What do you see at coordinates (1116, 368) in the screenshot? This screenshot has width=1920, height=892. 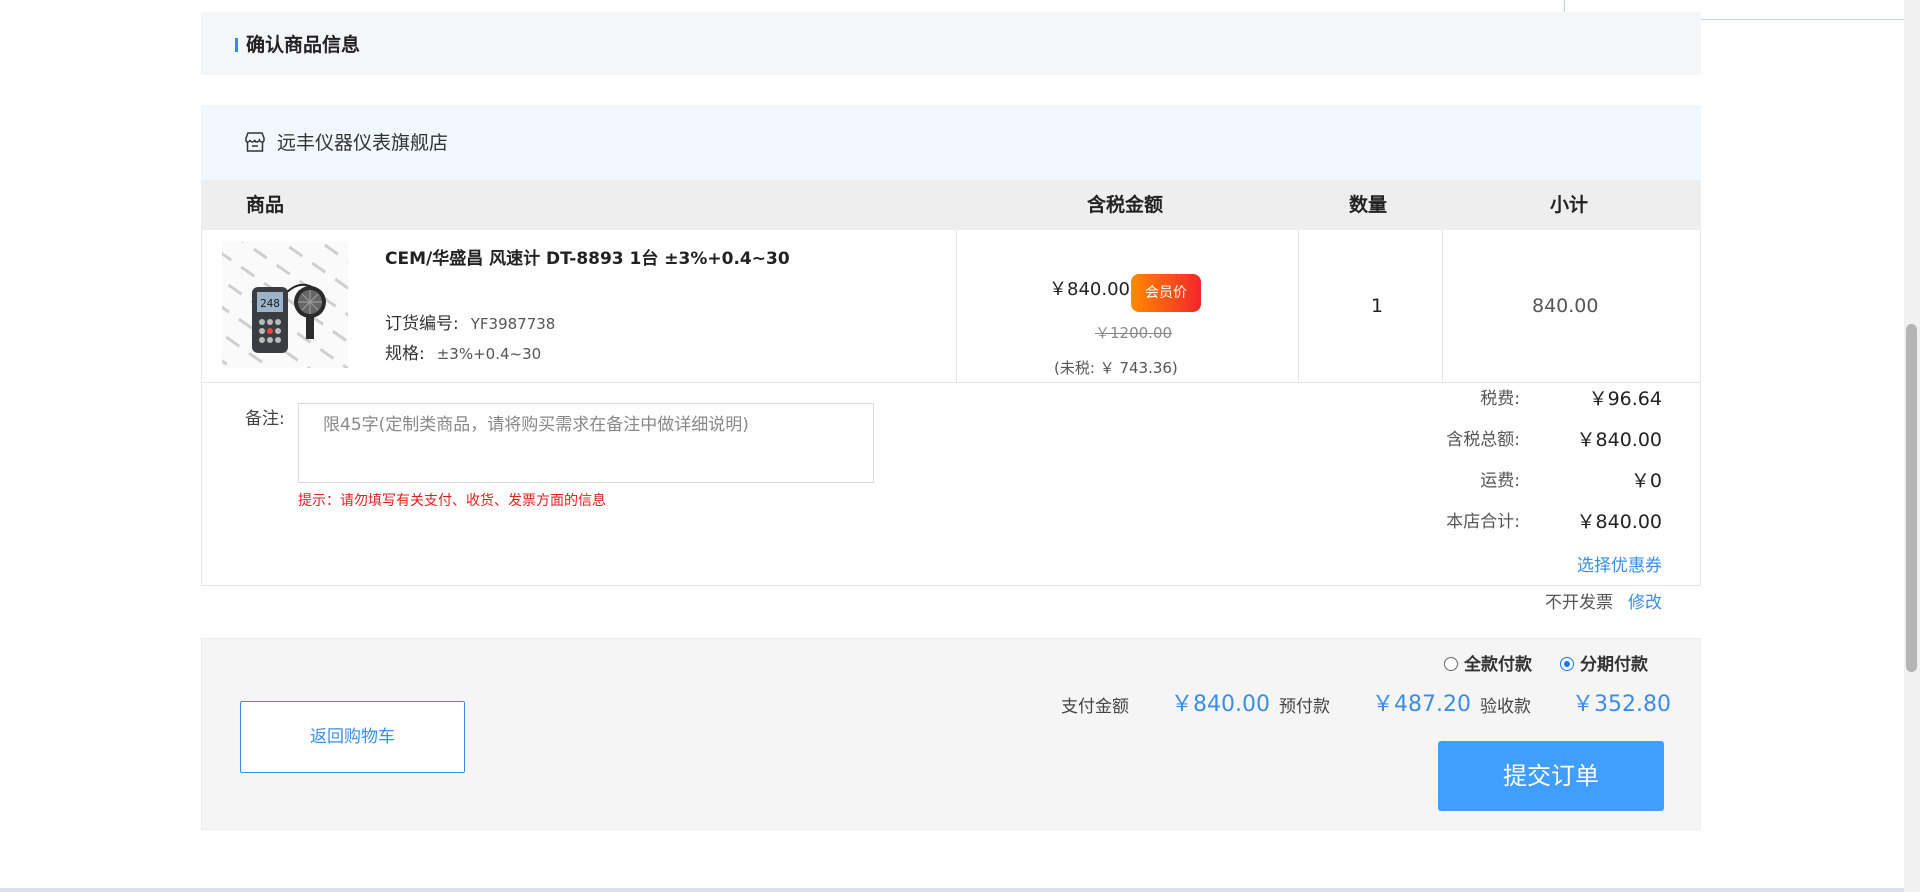 I see `pre-tax-price: (未税: ￥ 743.36)` at bounding box center [1116, 368].